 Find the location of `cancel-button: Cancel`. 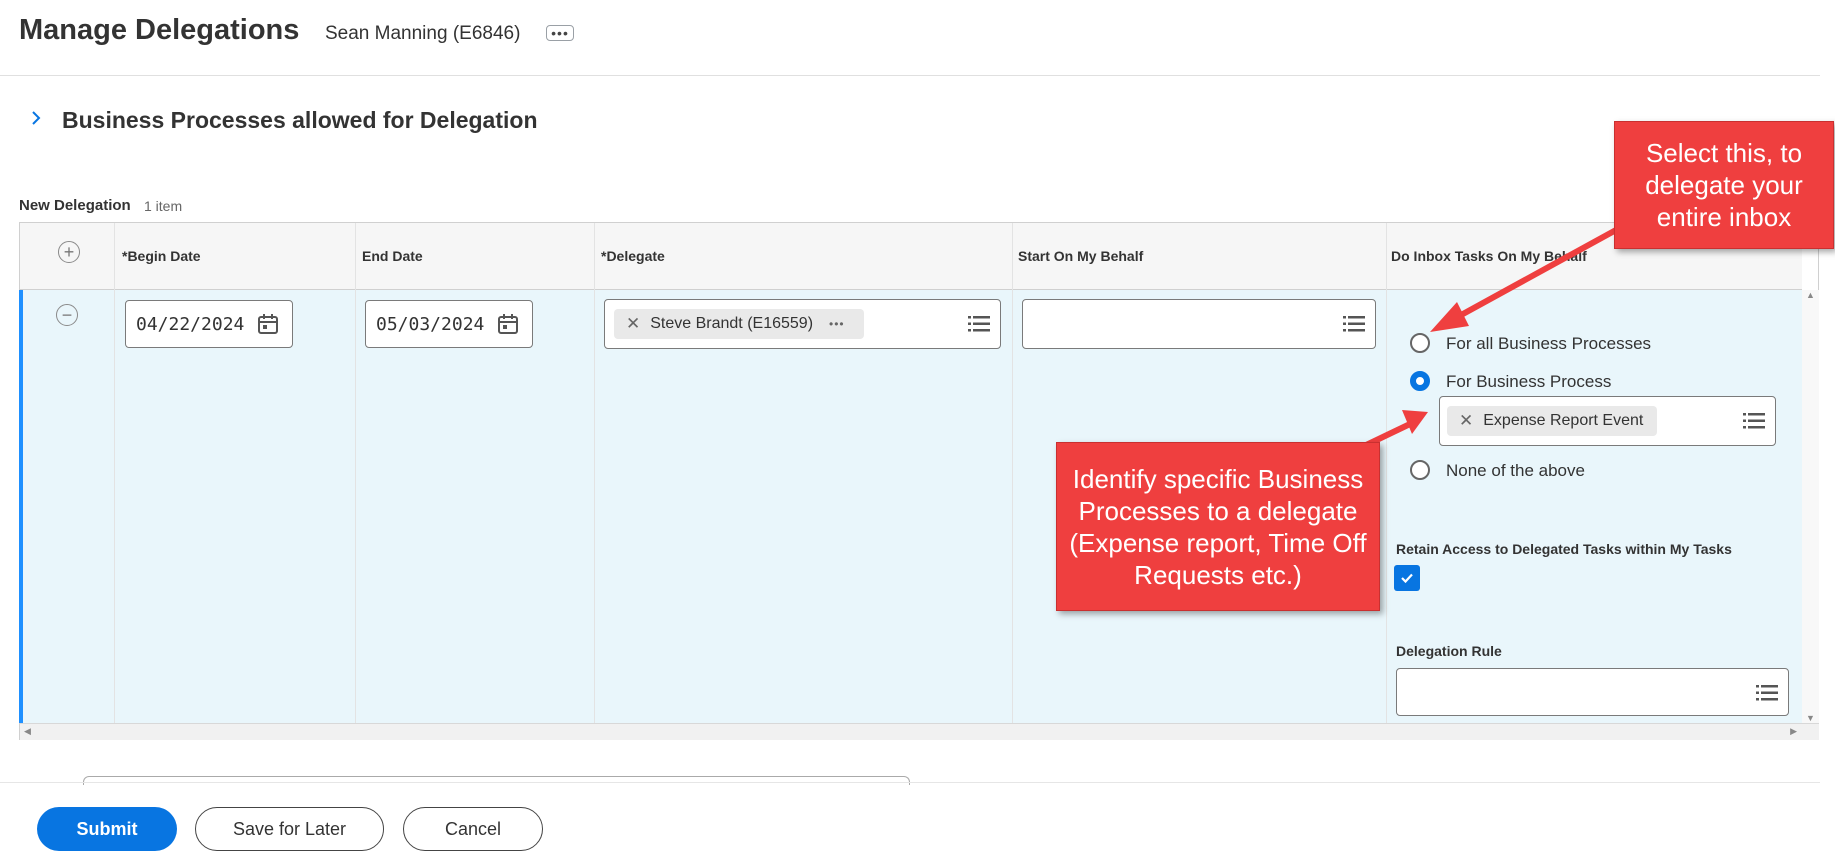

cancel-button: Cancel is located at coordinates (473, 829).